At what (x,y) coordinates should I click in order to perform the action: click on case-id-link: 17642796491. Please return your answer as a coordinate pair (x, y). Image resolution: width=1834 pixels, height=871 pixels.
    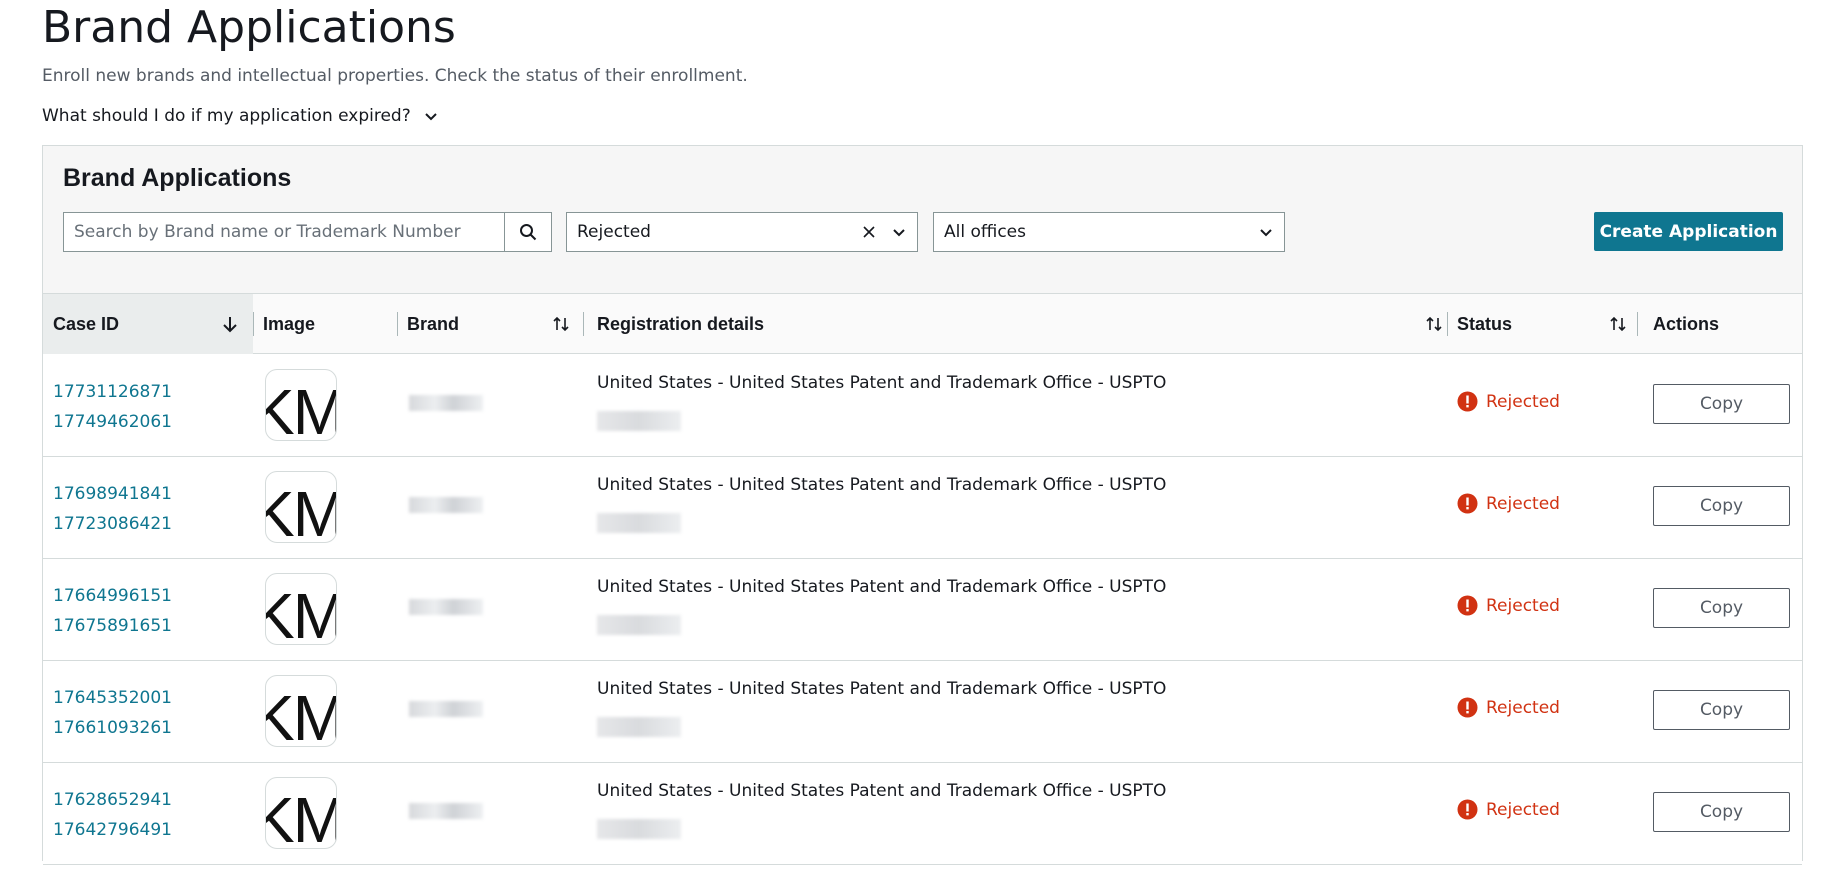
    Looking at the image, I should click on (112, 830).